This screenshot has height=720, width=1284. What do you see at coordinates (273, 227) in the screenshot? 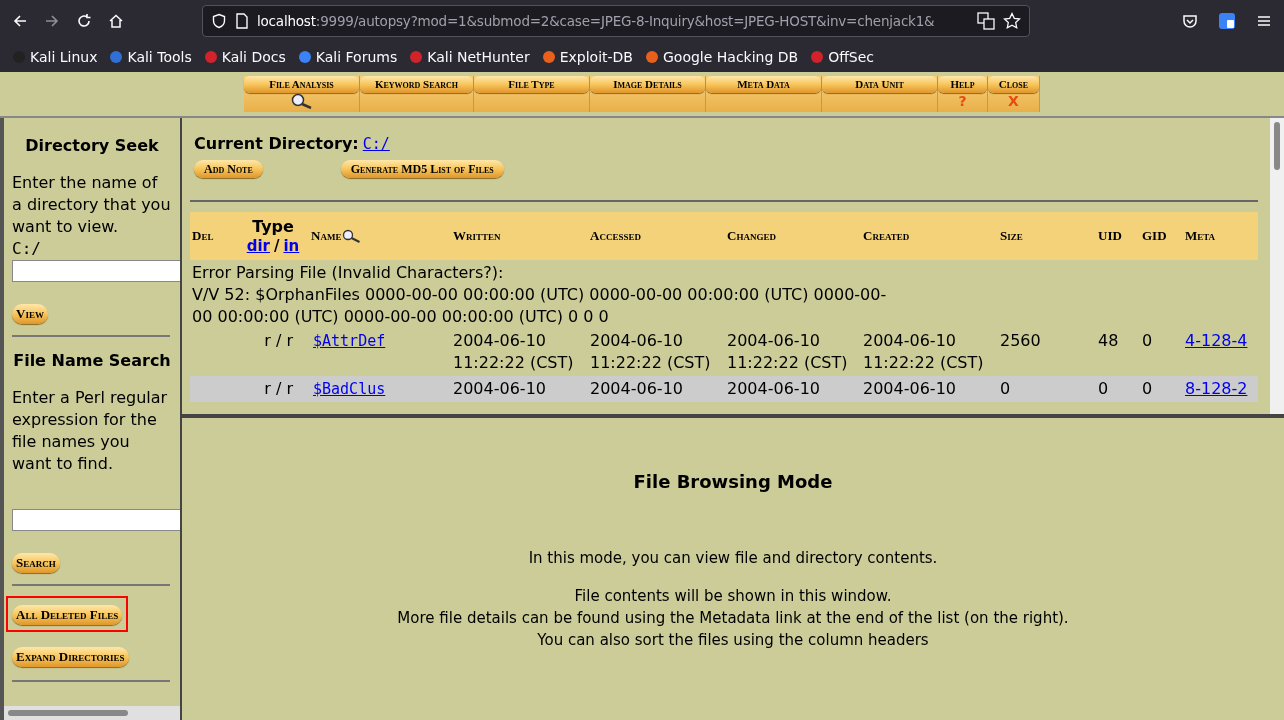
I see `column-header: Type` at bounding box center [273, 227].